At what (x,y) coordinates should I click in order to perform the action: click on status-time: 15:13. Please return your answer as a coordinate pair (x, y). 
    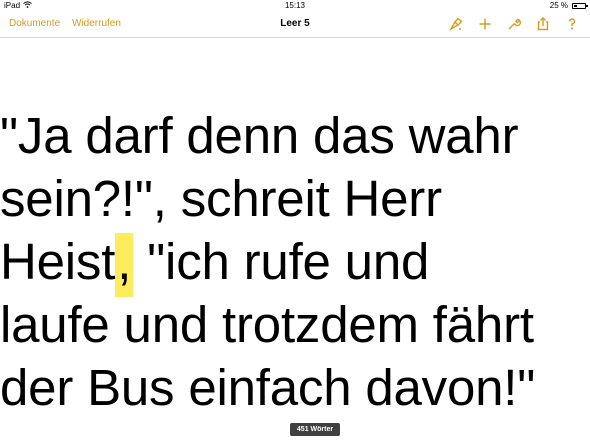
    Looking at the image, I should click on (295, 5).